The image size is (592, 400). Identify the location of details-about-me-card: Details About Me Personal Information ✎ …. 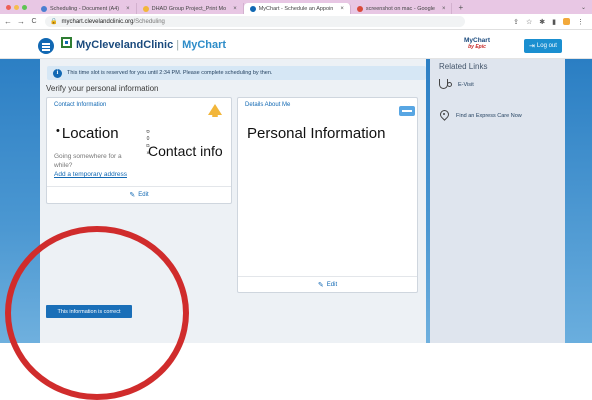
(327, 195).